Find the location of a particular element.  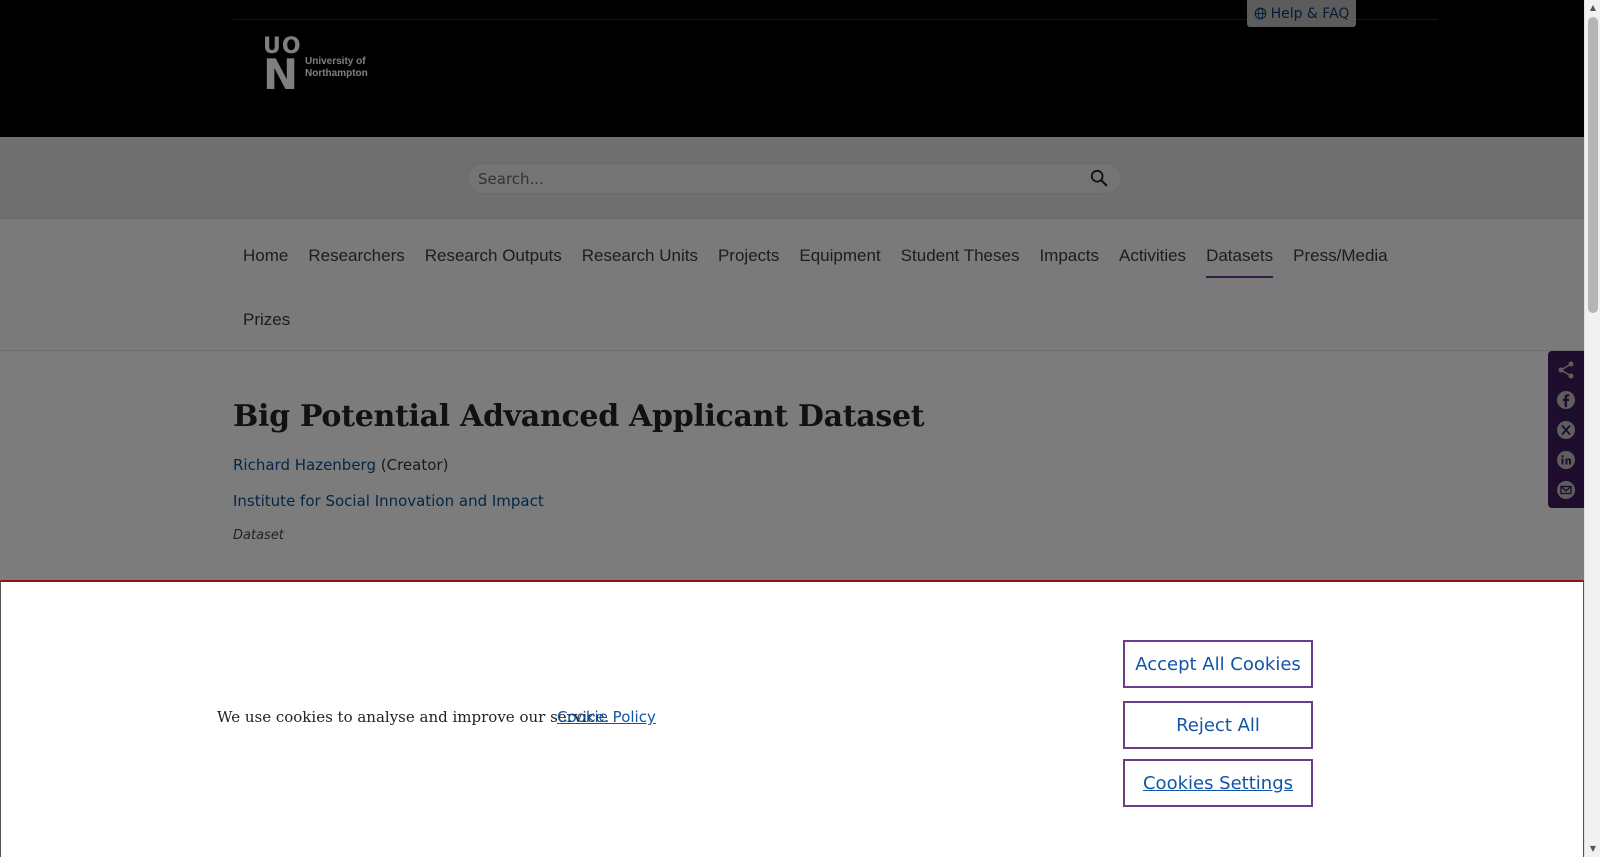

scroll-down-arrow-icon: ▼ is located at coordinates (1593, 849).